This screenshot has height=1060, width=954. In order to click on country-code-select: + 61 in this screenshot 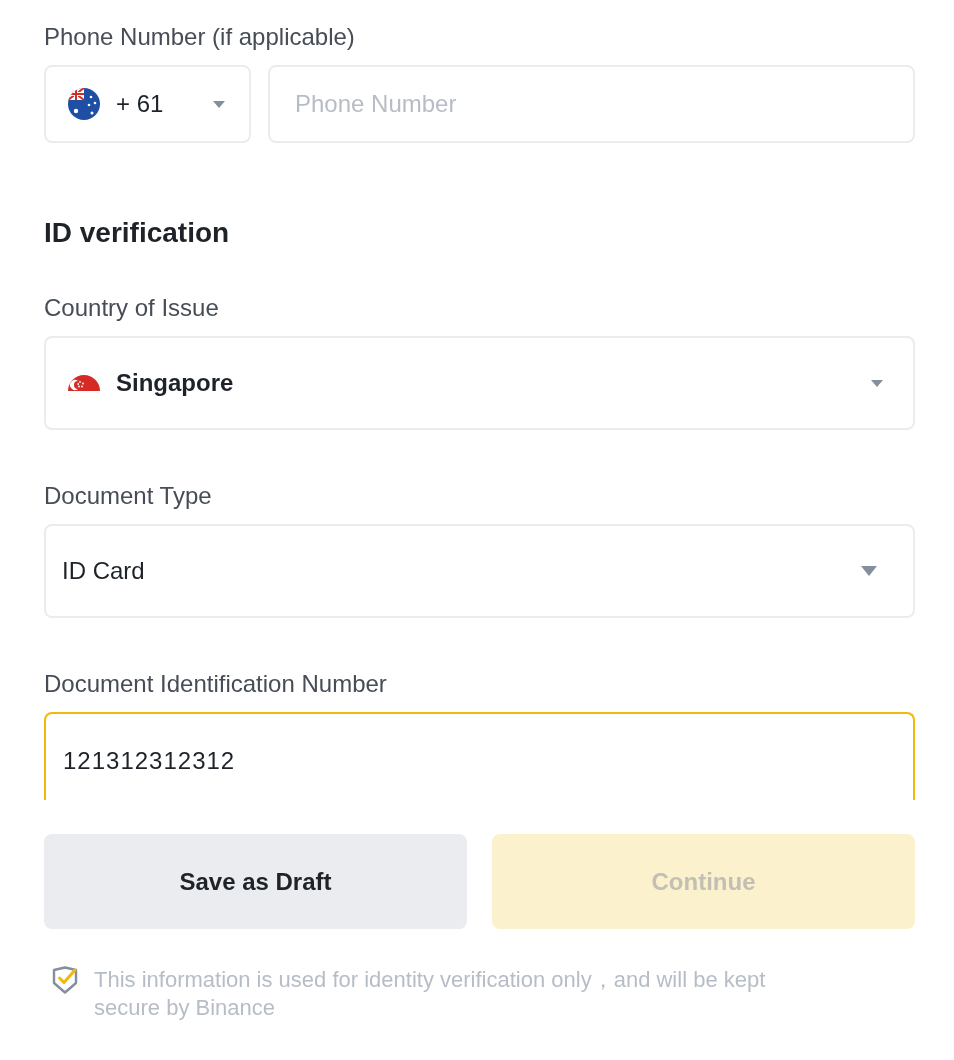, I will do `click(147, 104)`.